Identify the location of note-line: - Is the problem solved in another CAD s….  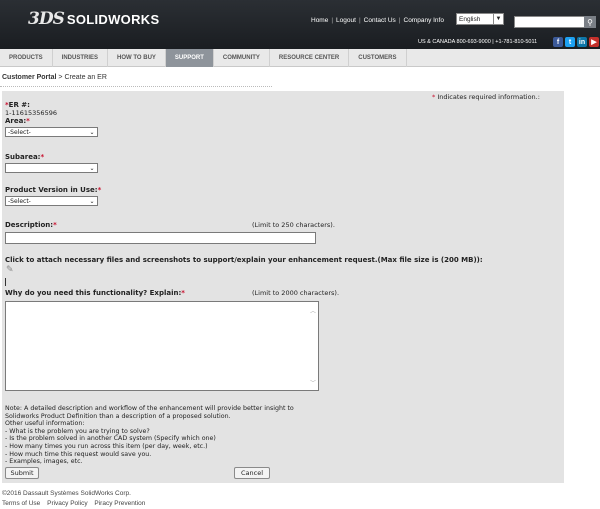
(110, 439).